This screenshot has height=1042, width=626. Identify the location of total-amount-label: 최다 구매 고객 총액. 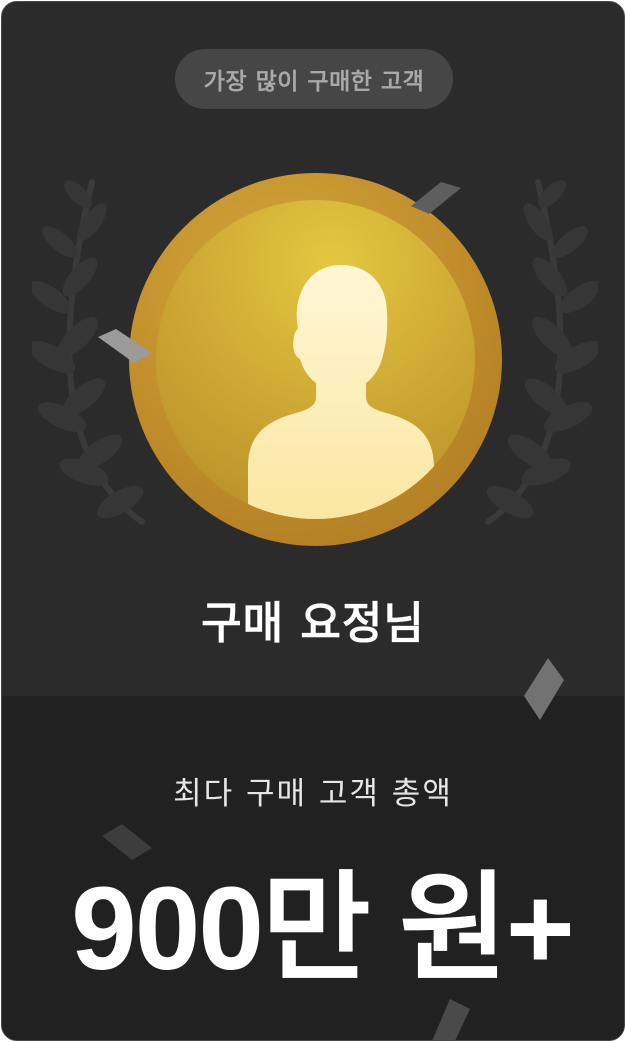
(313, 794).